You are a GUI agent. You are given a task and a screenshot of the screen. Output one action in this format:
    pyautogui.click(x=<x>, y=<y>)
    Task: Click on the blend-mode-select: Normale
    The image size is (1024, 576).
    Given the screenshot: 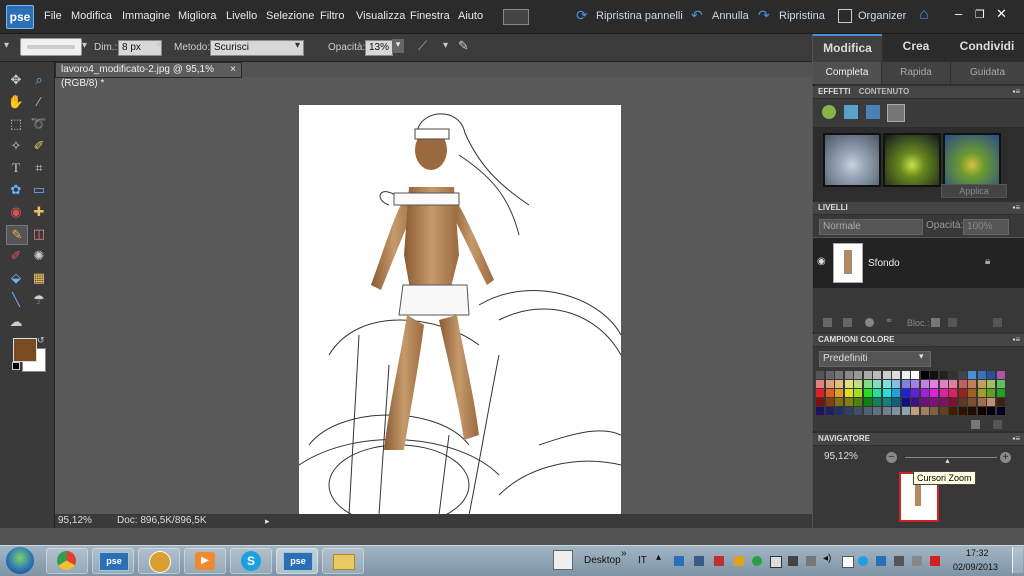 What is the action you would take?
    pyautogui.click(x=871, y=227)
    